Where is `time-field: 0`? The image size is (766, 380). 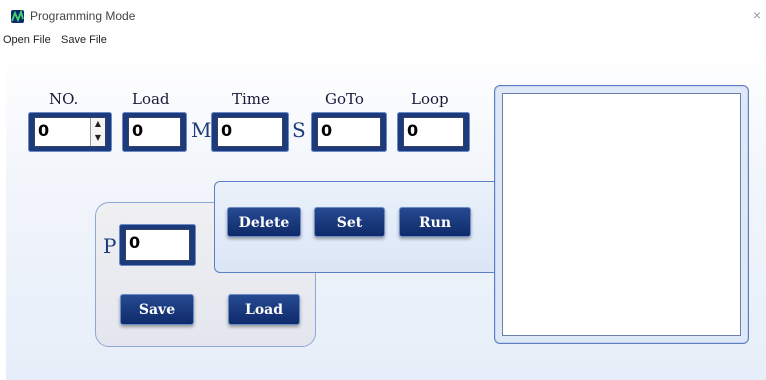
time-field: 0 is located at coordinates (250, 132).